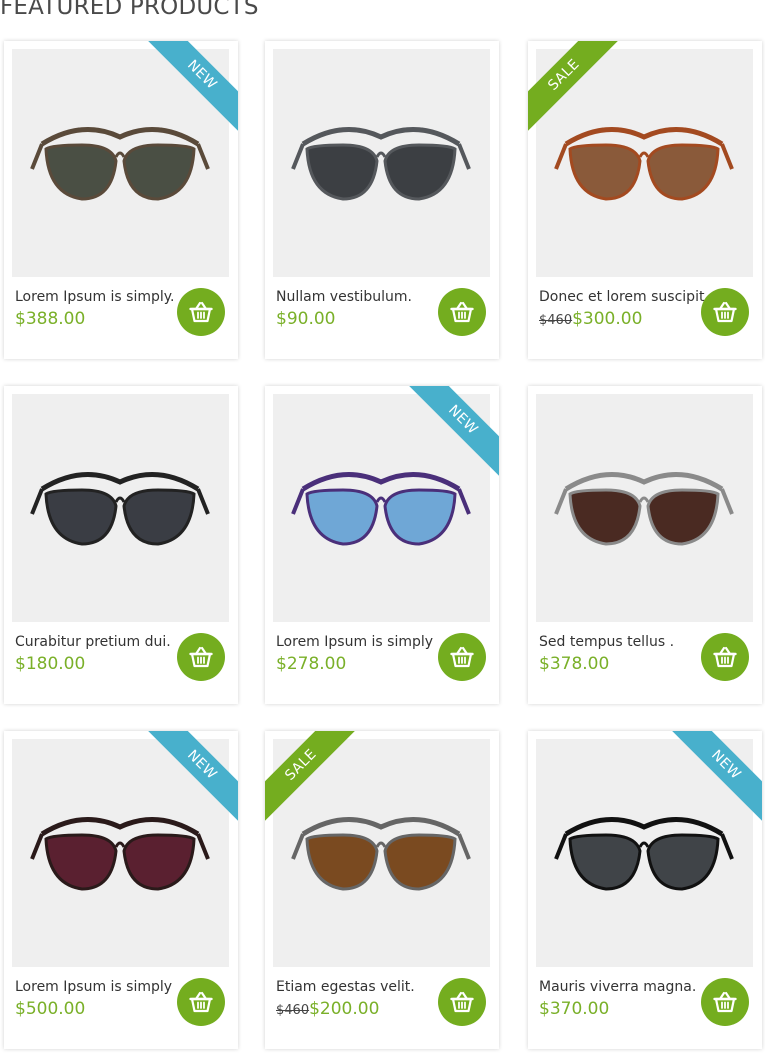  I want to click on product-card: SALE Donec et lorem suscipit. $460$300.00, so click(645, 200).